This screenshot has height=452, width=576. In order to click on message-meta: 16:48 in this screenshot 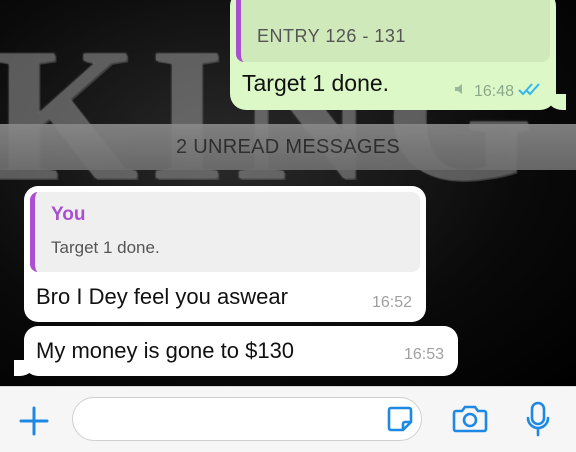, I will do `click(498, 91)`.